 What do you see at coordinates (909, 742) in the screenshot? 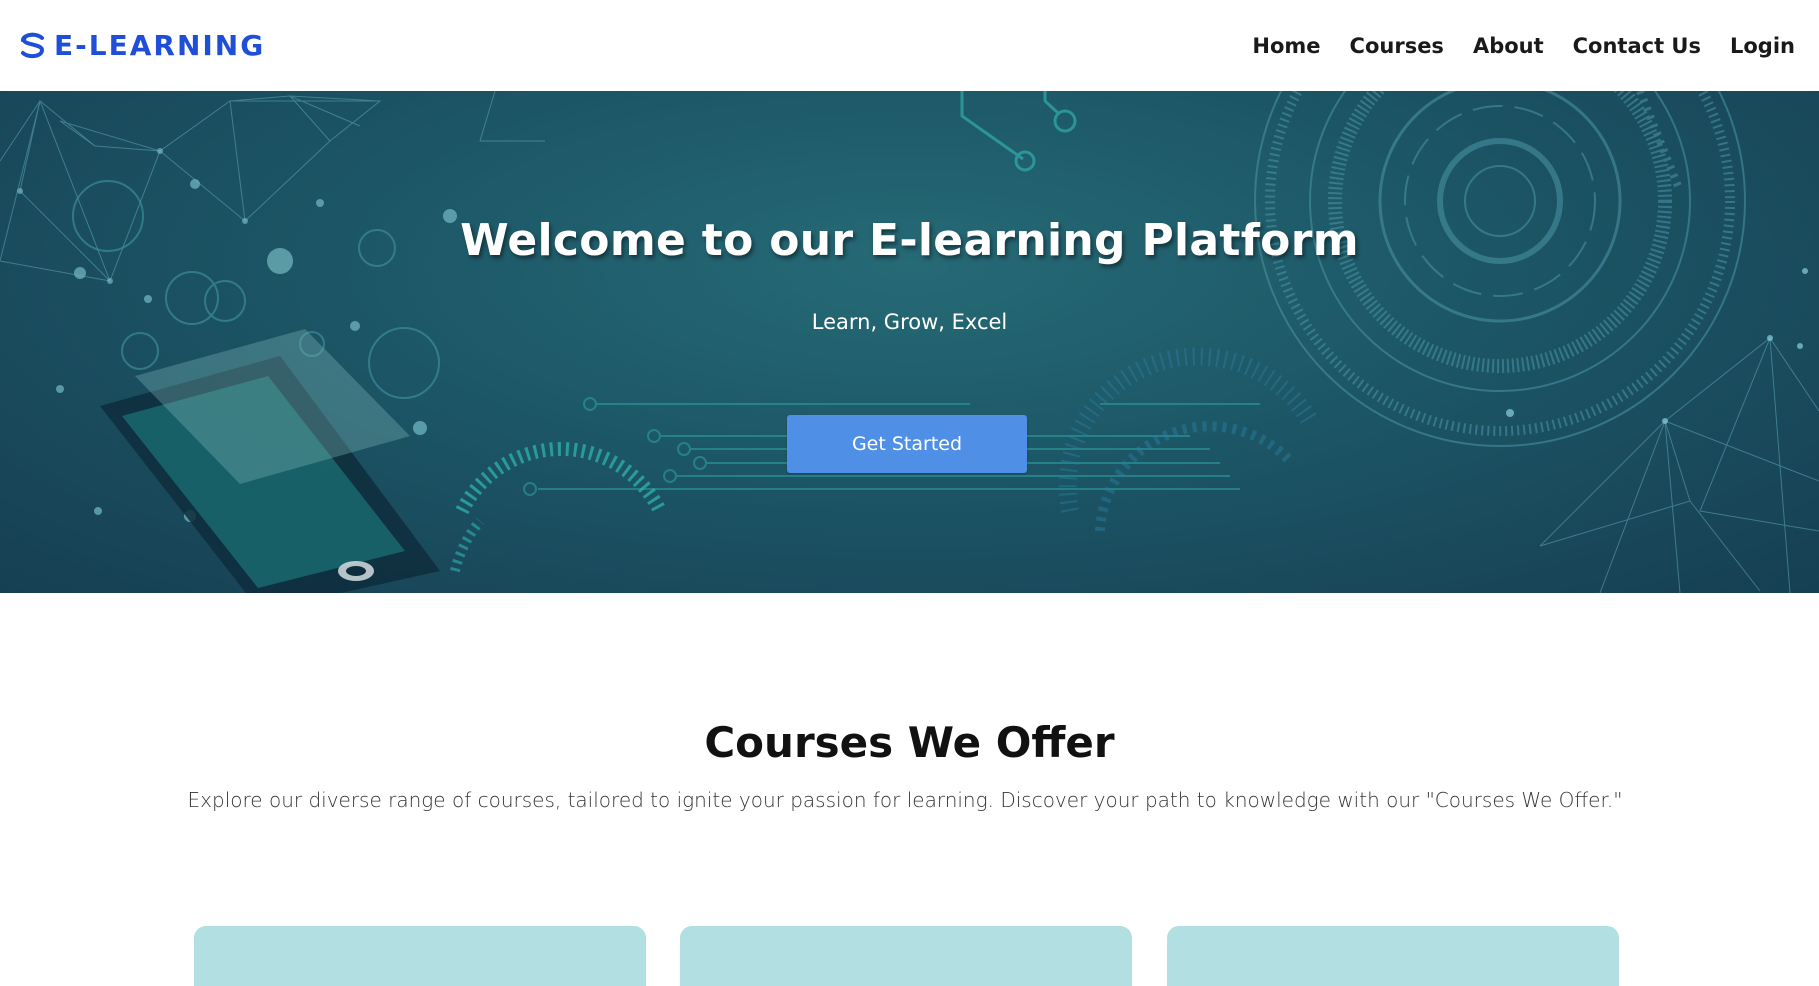
I see `courses-section-title: Courses We Offer` at bounding box center [909, 742].